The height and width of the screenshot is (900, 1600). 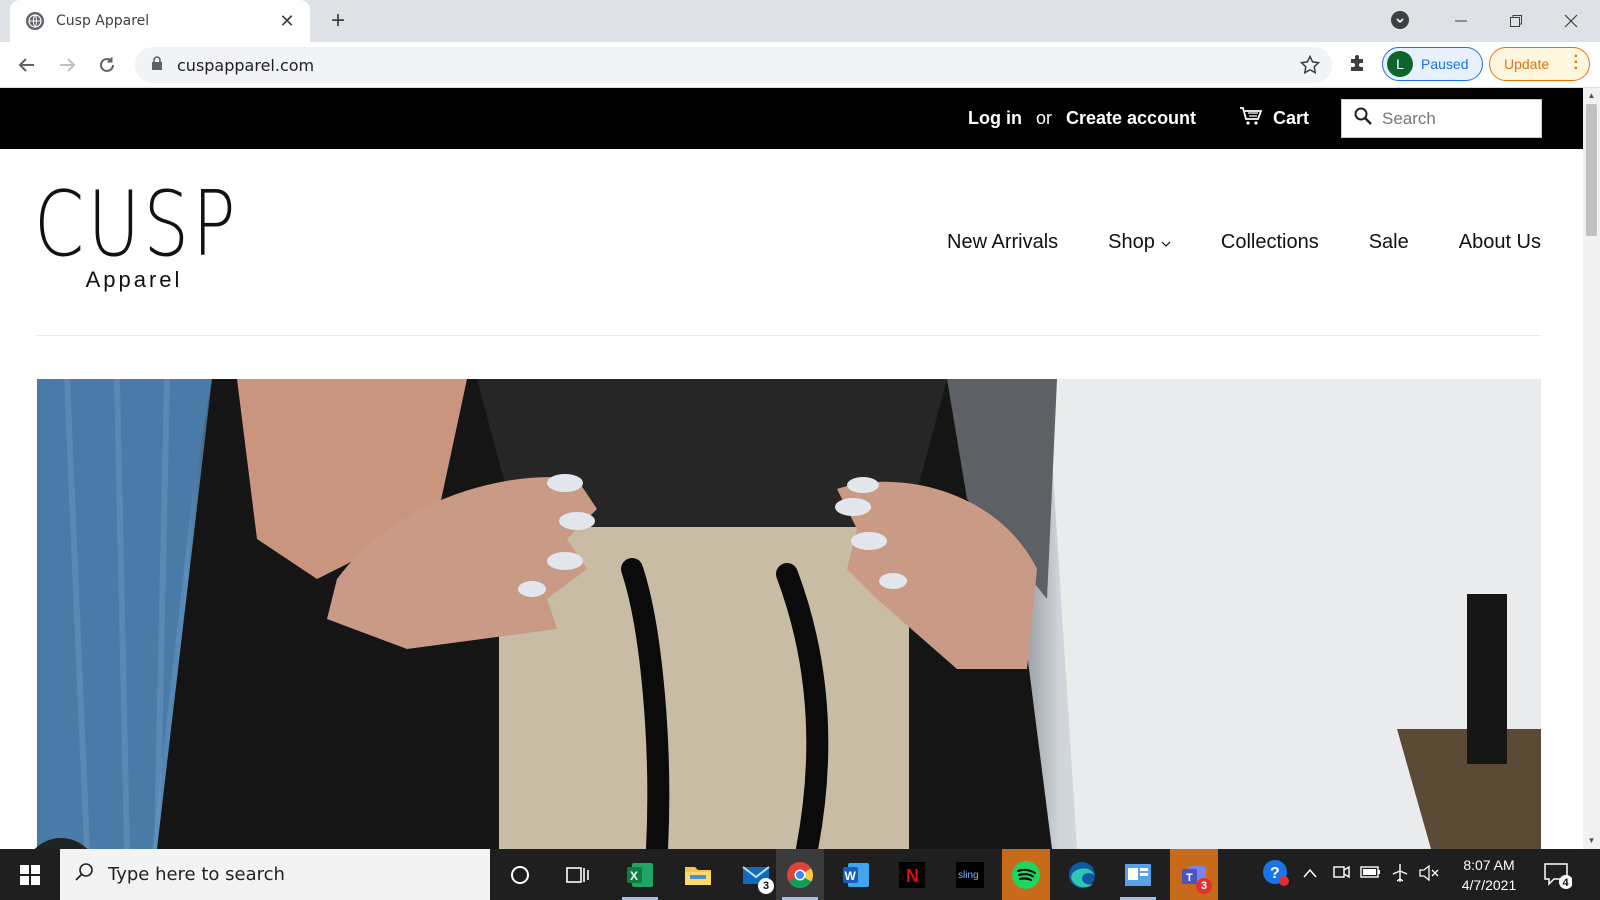 What do you see at coordinates (1445, 64) in the screenshot?
I see `profile-status: Paused` at bounding box center [1445, 64].